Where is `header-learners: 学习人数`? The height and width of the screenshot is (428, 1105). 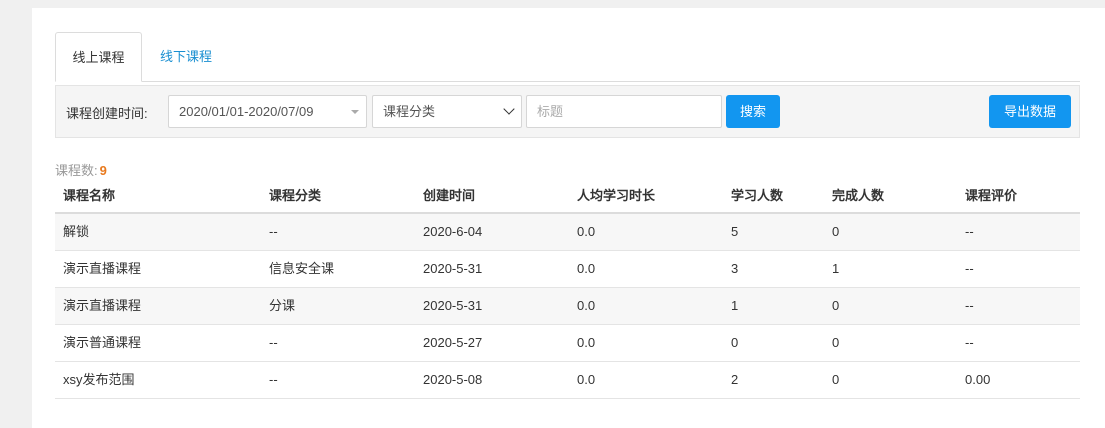 header-learners: 学习人数 is located at coordinates (753, 195).